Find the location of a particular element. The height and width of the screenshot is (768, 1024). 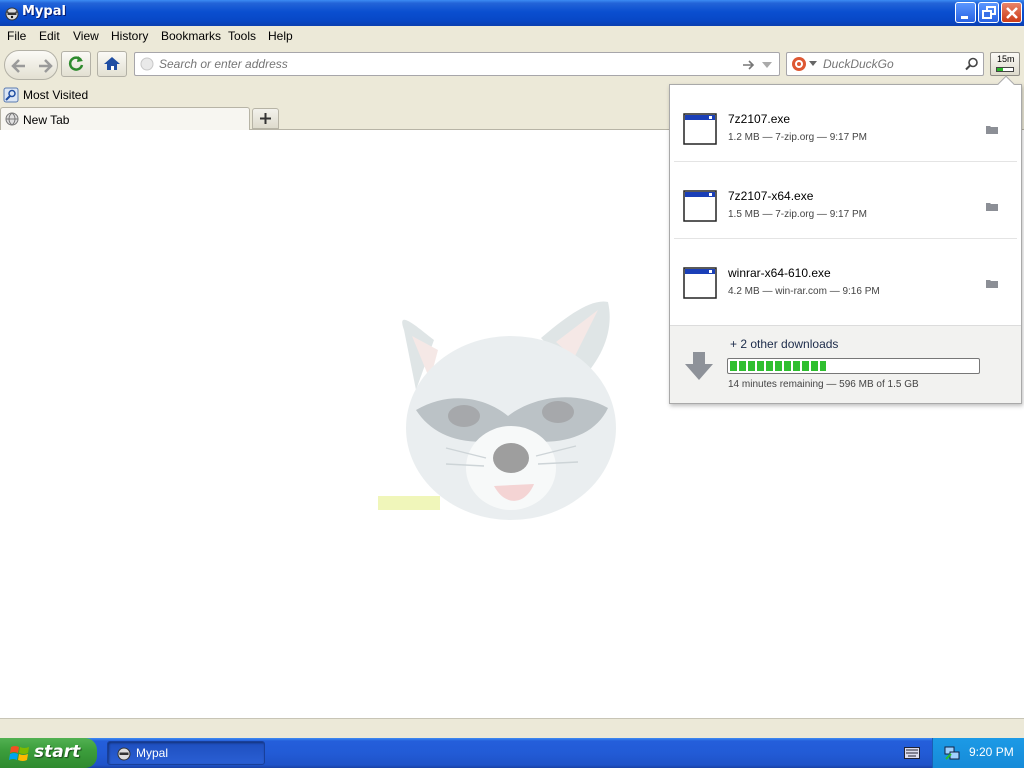

download-item: 7z2107.exe 1.2 MB — 7-zip.org — 9:17 PM is located at coordinates (845, 123).